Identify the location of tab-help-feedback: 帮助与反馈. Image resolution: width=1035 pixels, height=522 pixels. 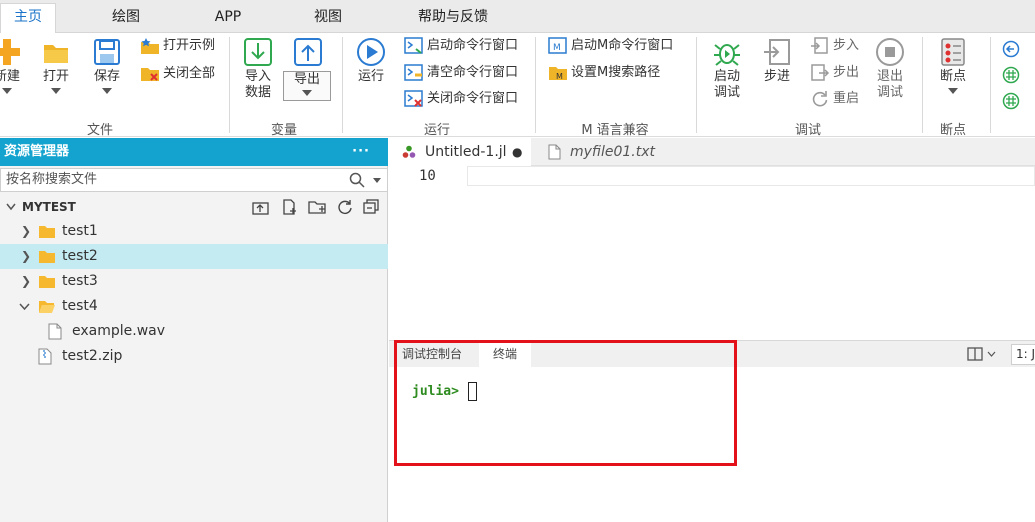
(453, 19).